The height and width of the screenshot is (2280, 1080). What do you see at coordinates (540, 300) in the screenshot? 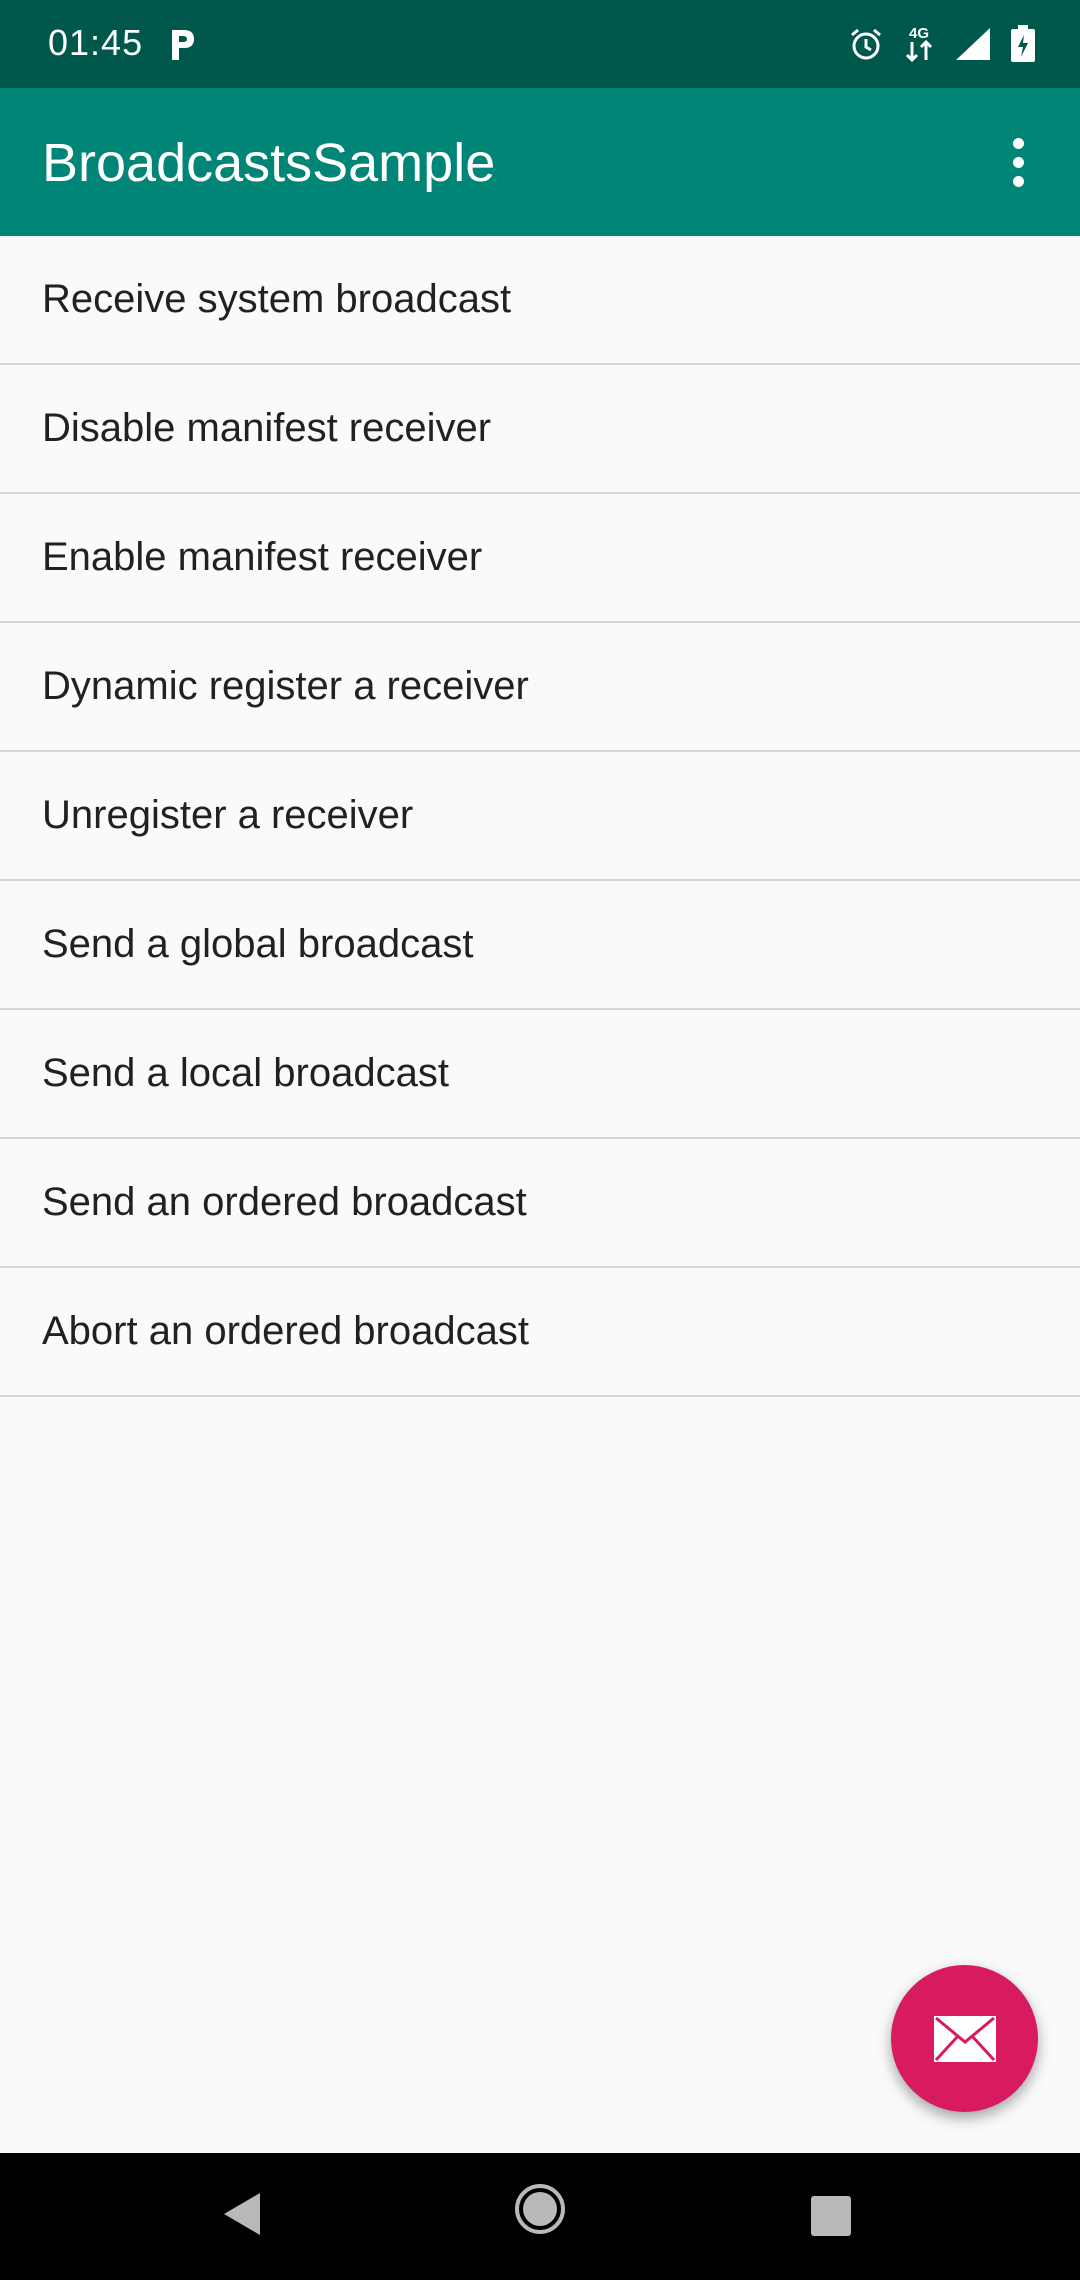
I see `list-item-receive-system-broadcast: Receive system broadcast` at bounding box center [540, 300].